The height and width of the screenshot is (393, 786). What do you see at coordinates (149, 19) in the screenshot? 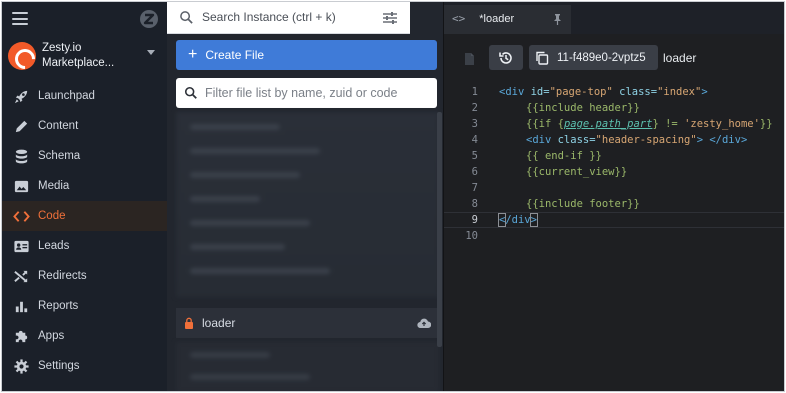
I see `zesty-logo-icon` at bounding box center [149, 19].